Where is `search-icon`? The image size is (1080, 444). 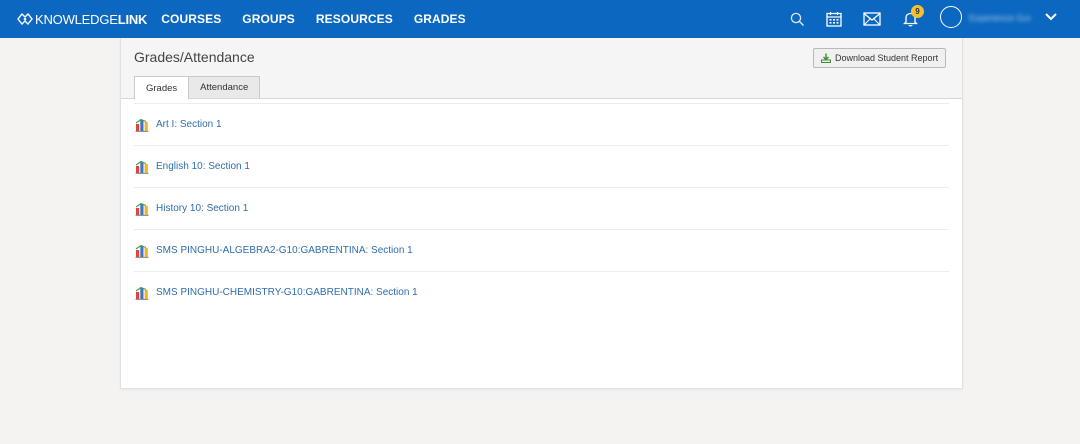 search-icon is located at coordinates (797, 19).